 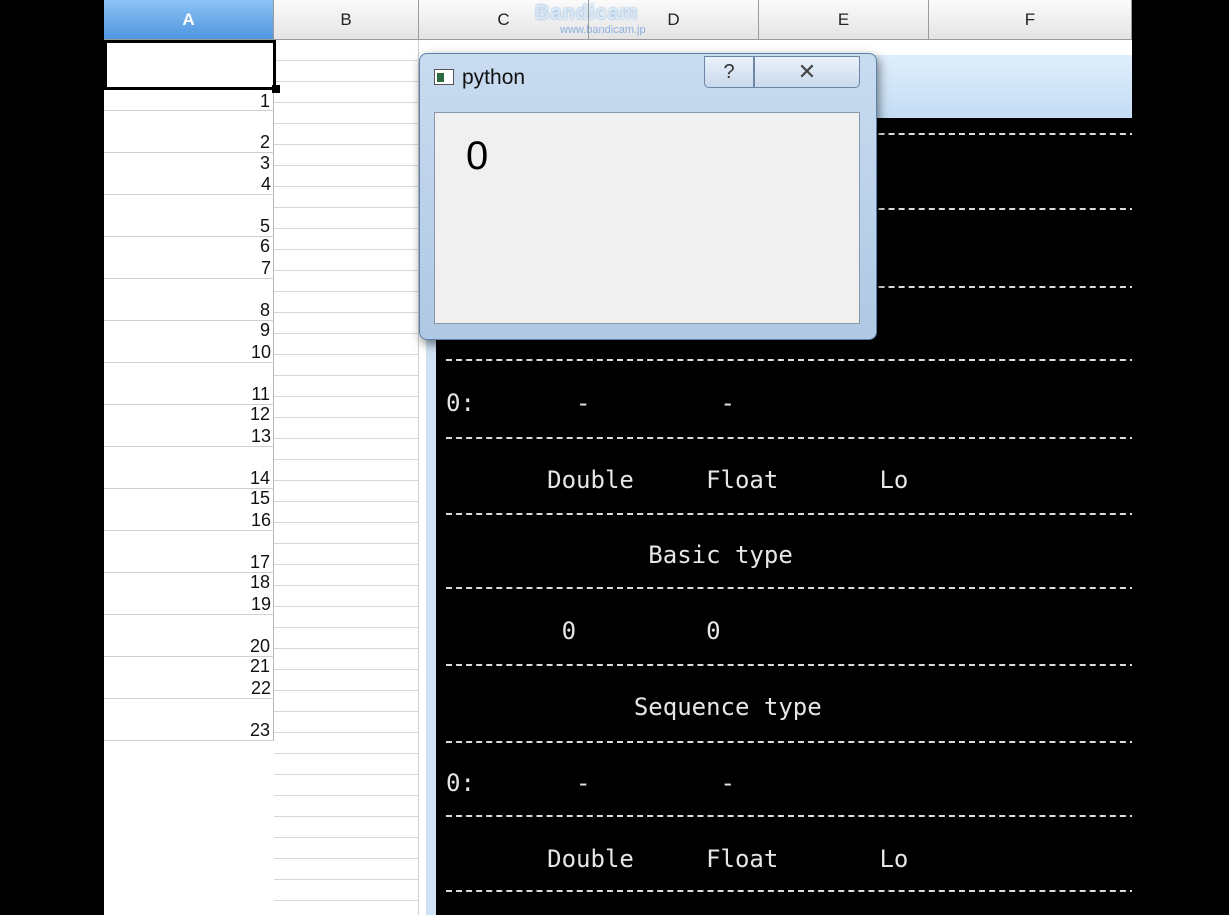 What do you see at coordinates (189, 594) in the screenshot?
I see `row-label-18: 18` at bounding box center [189, 594].